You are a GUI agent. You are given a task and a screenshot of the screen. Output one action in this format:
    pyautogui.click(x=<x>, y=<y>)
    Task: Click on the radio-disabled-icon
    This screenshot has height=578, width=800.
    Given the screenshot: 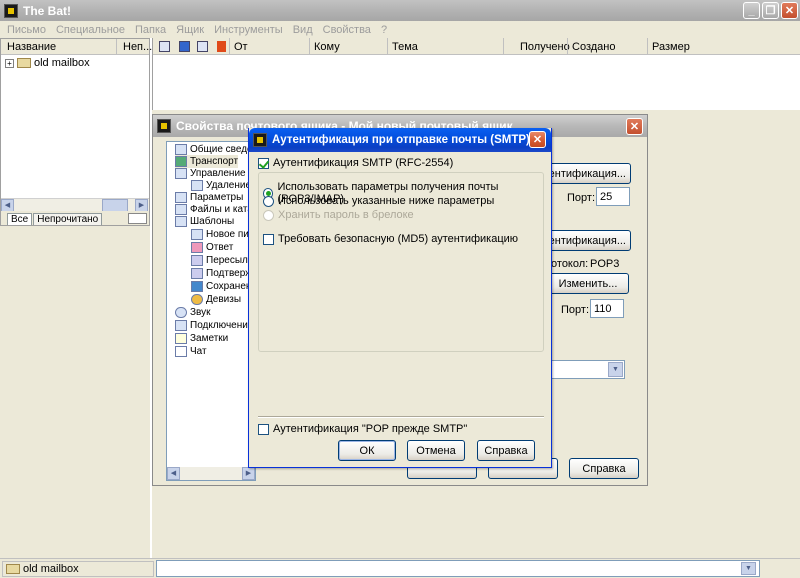 What is the action you would take?
    pyautogui.click(x=268, y=215)
    